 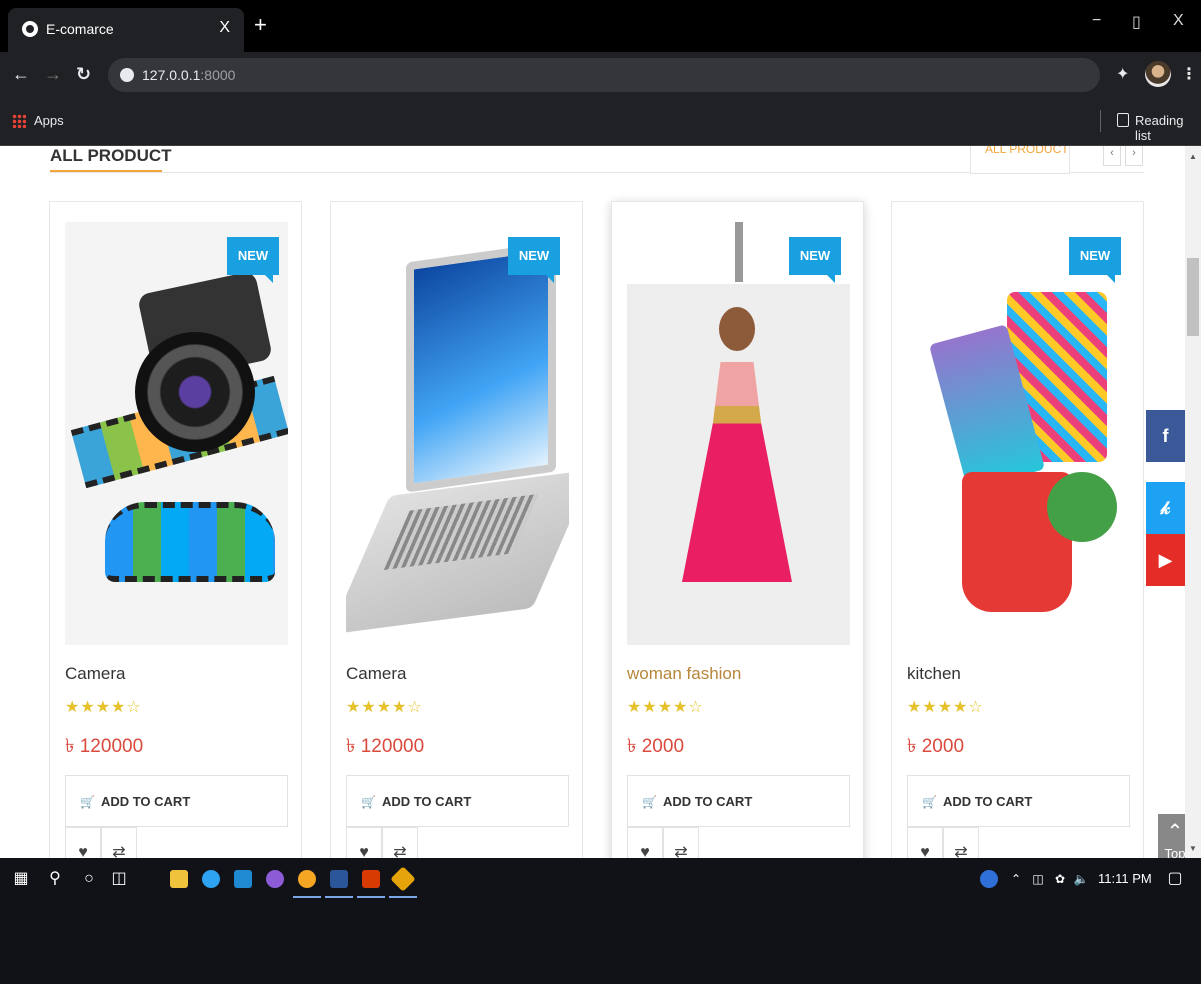 I want to click on plate-graphic, so click(x=1082, y=507).